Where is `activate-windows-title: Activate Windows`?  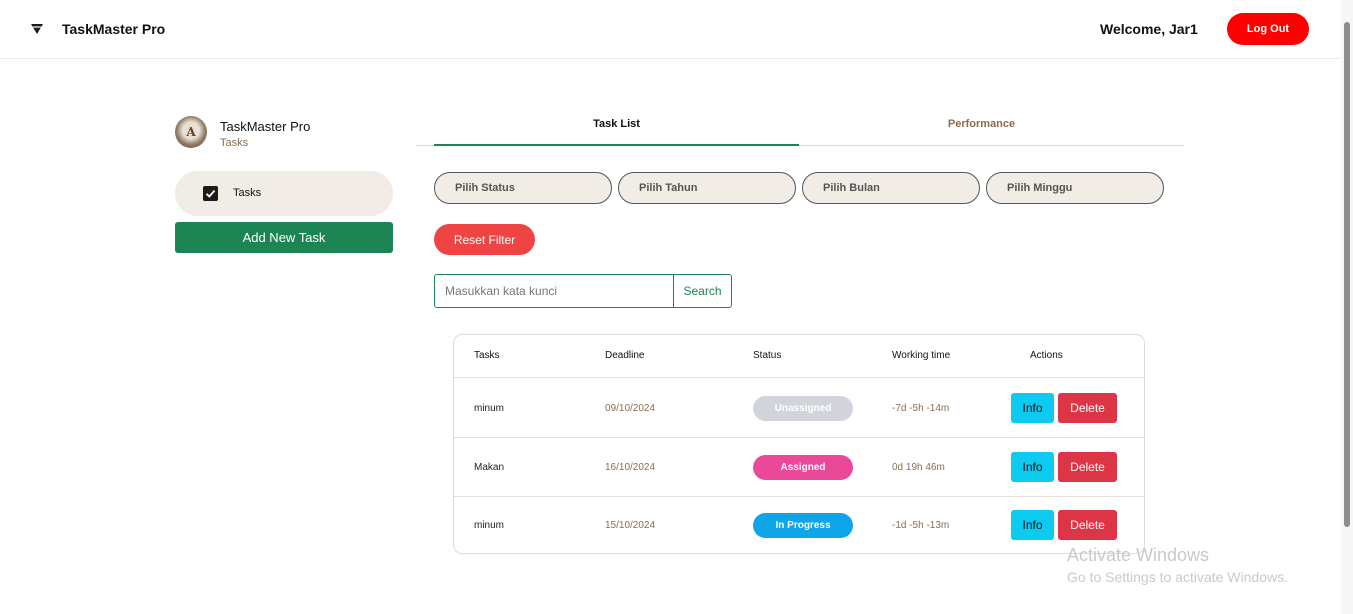
activate-windows-title: Activate Windows is located at coordinates (1138, 555).